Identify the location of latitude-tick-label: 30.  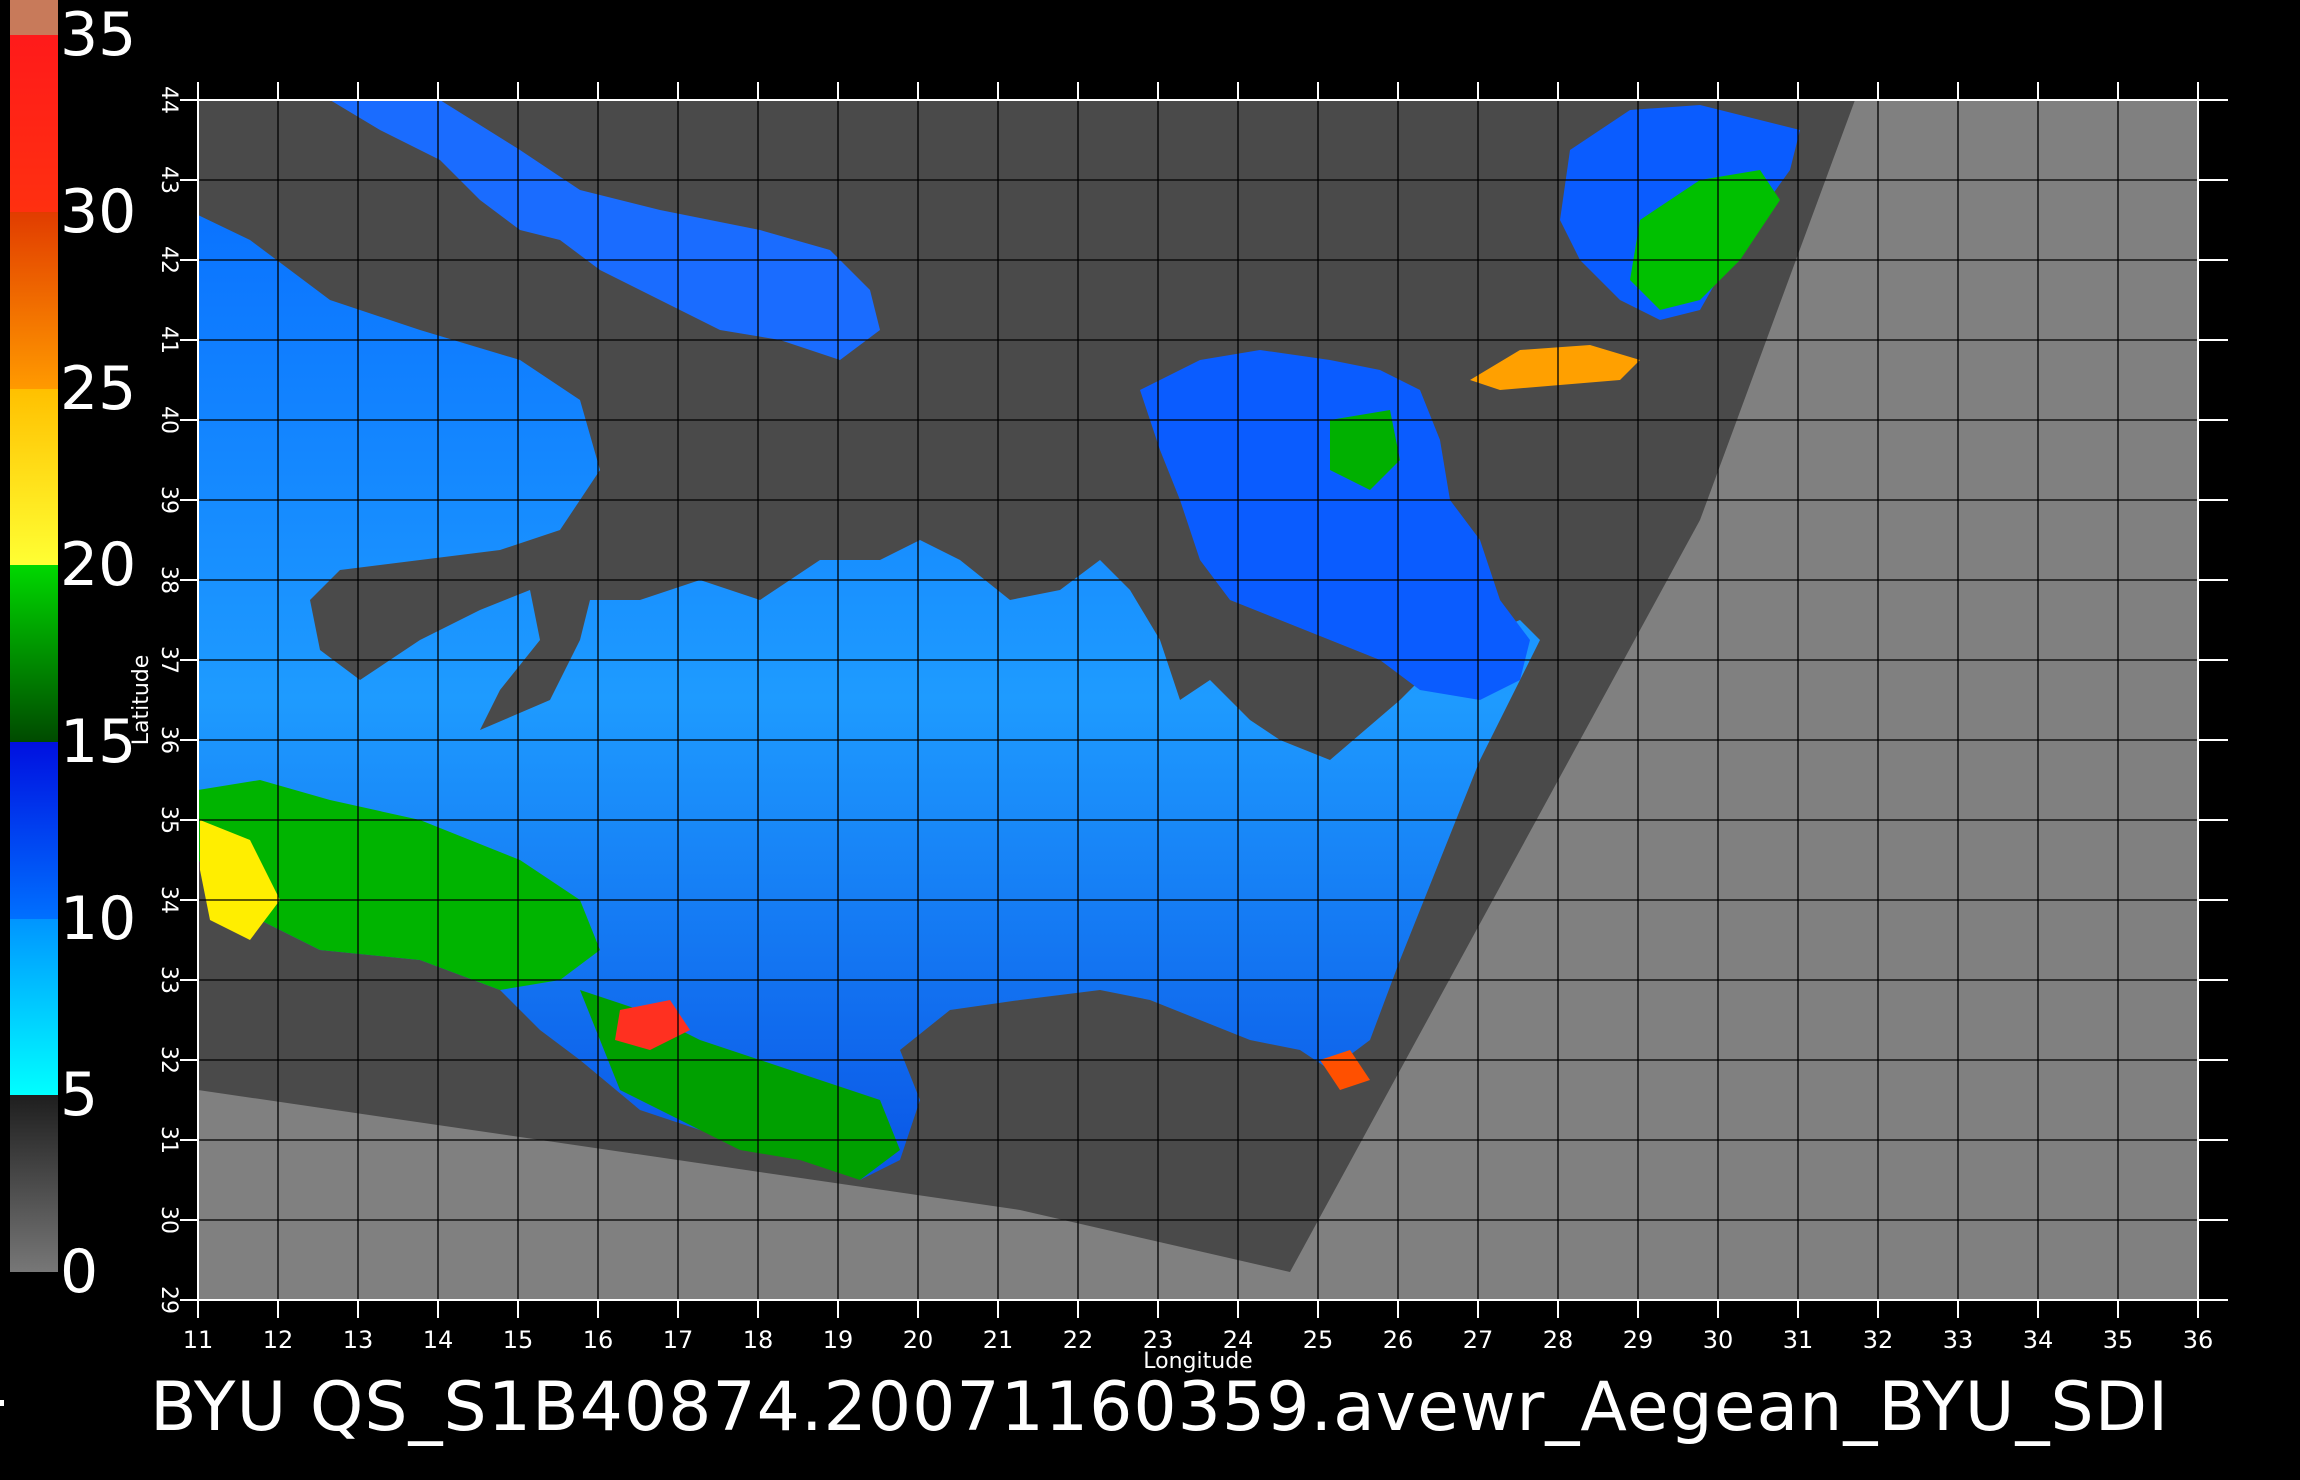
(168, 1220).